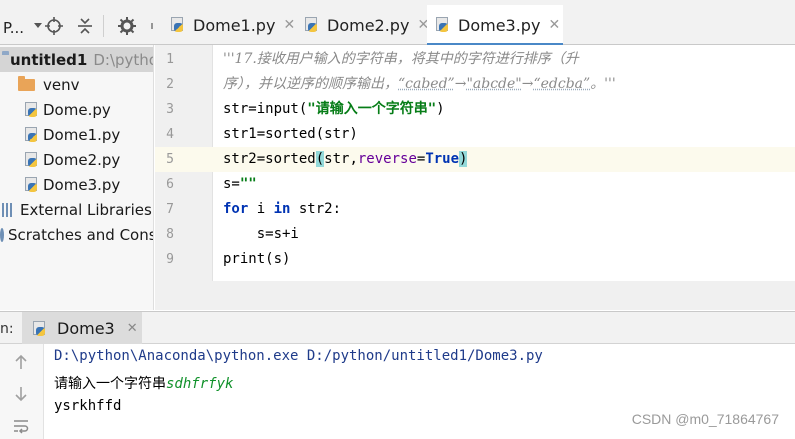  I want to click on code-line-5: str2=sorted(str,reverse=True), so click(345, 159).